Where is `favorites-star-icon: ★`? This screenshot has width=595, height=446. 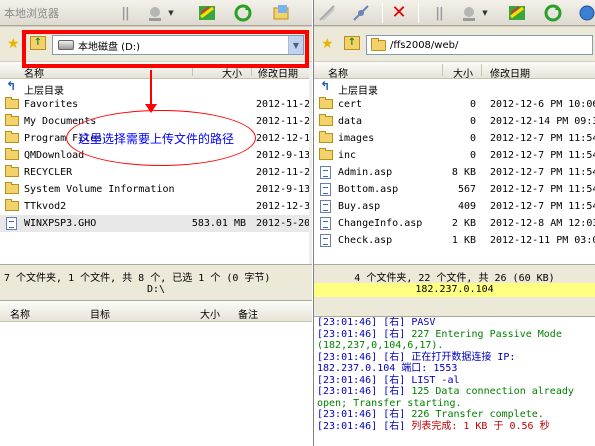
favorites-star-icon: ★ is located at coordinates (13, 44).